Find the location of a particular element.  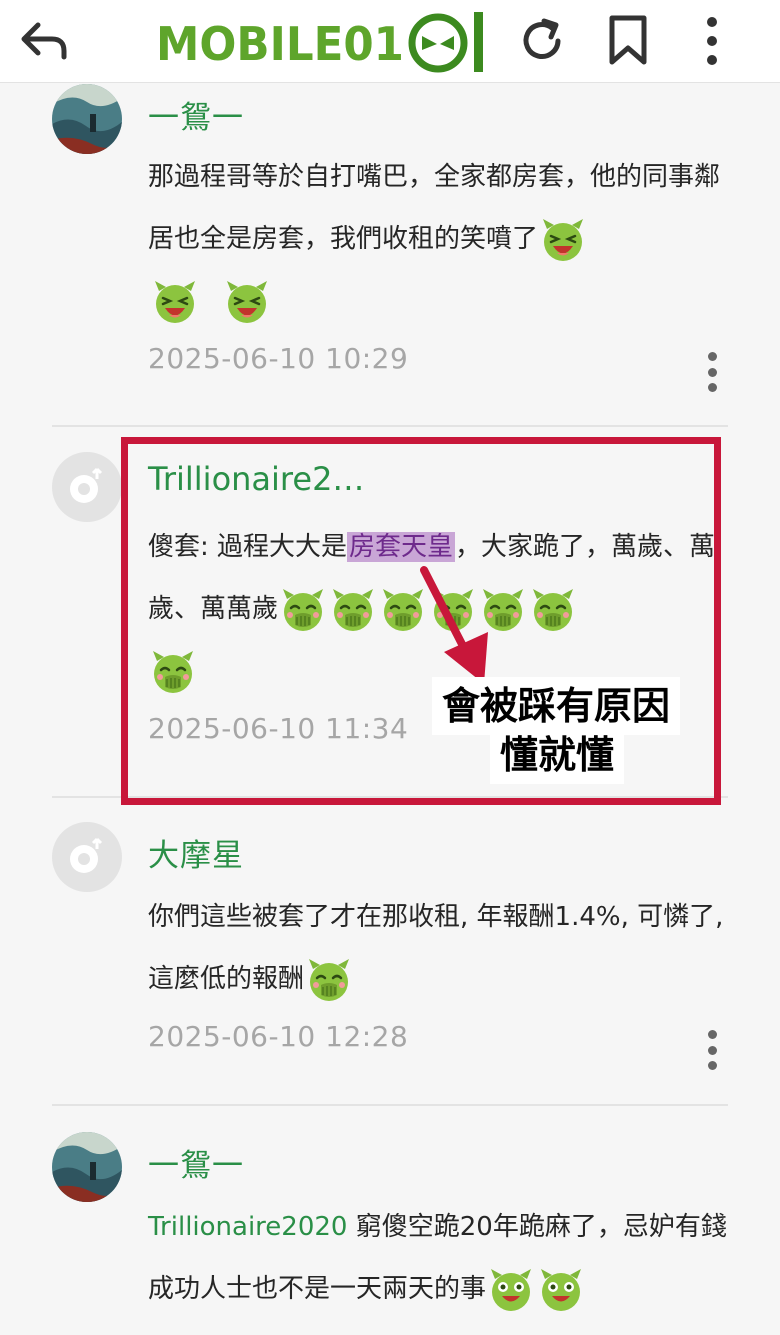

annotation-arrow-icon is located at coordinates (454, 625).